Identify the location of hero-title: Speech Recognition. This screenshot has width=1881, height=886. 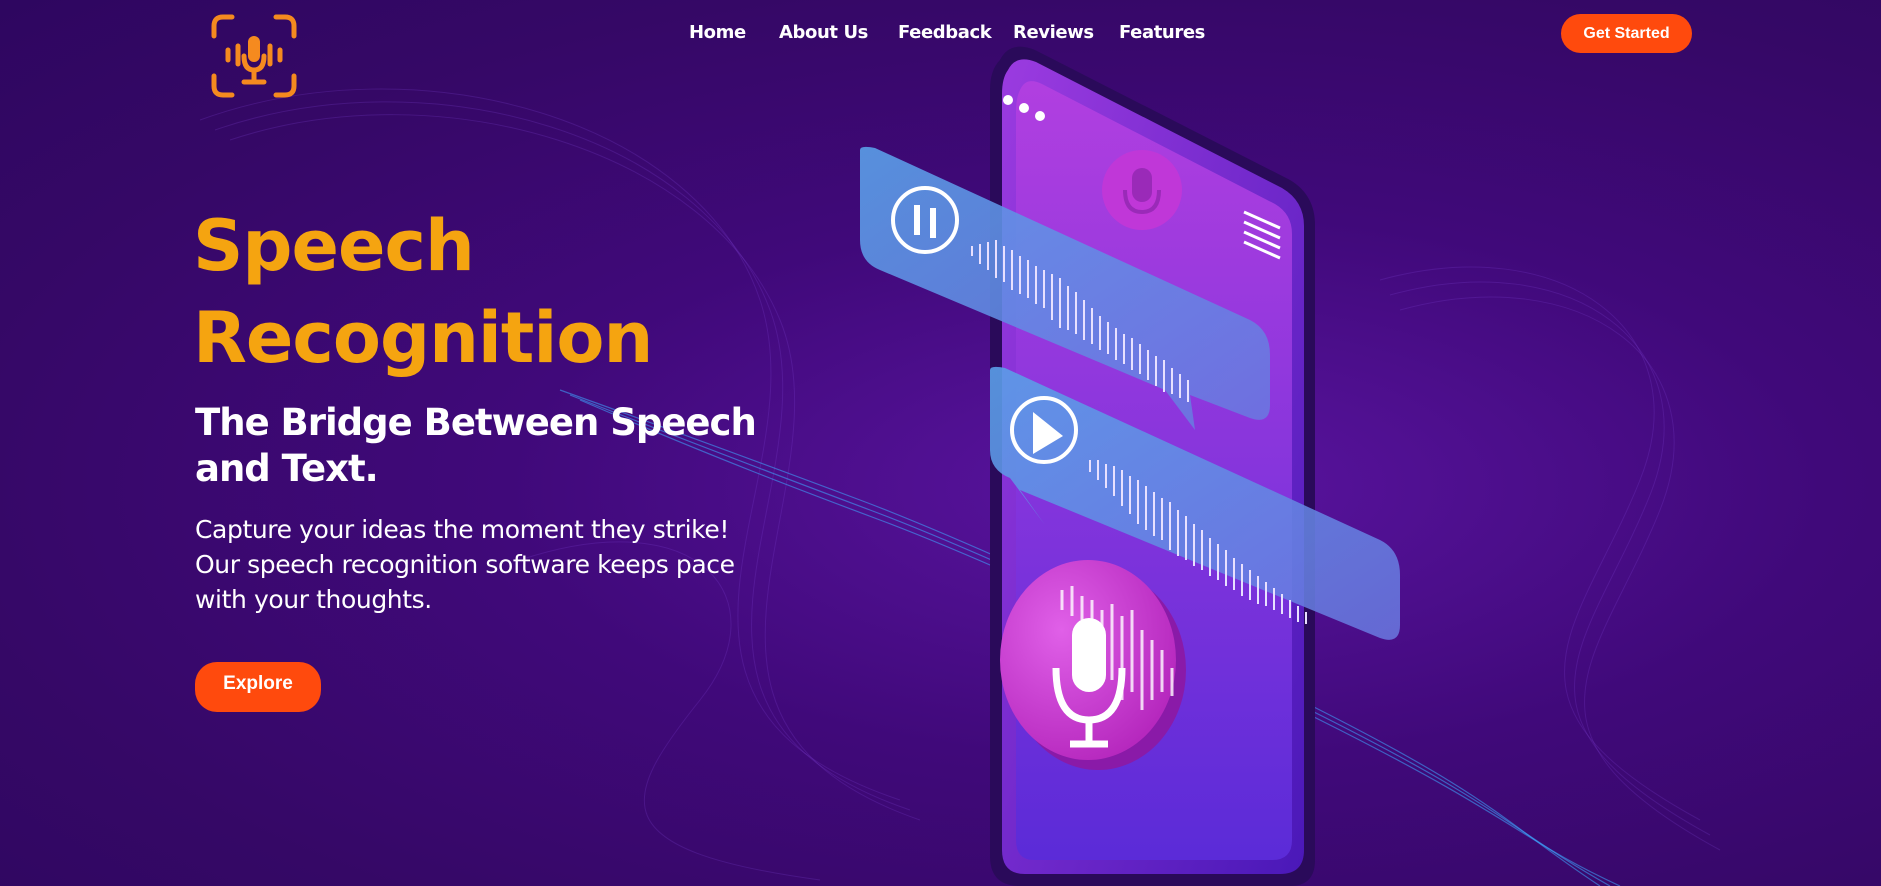
(423, 292).